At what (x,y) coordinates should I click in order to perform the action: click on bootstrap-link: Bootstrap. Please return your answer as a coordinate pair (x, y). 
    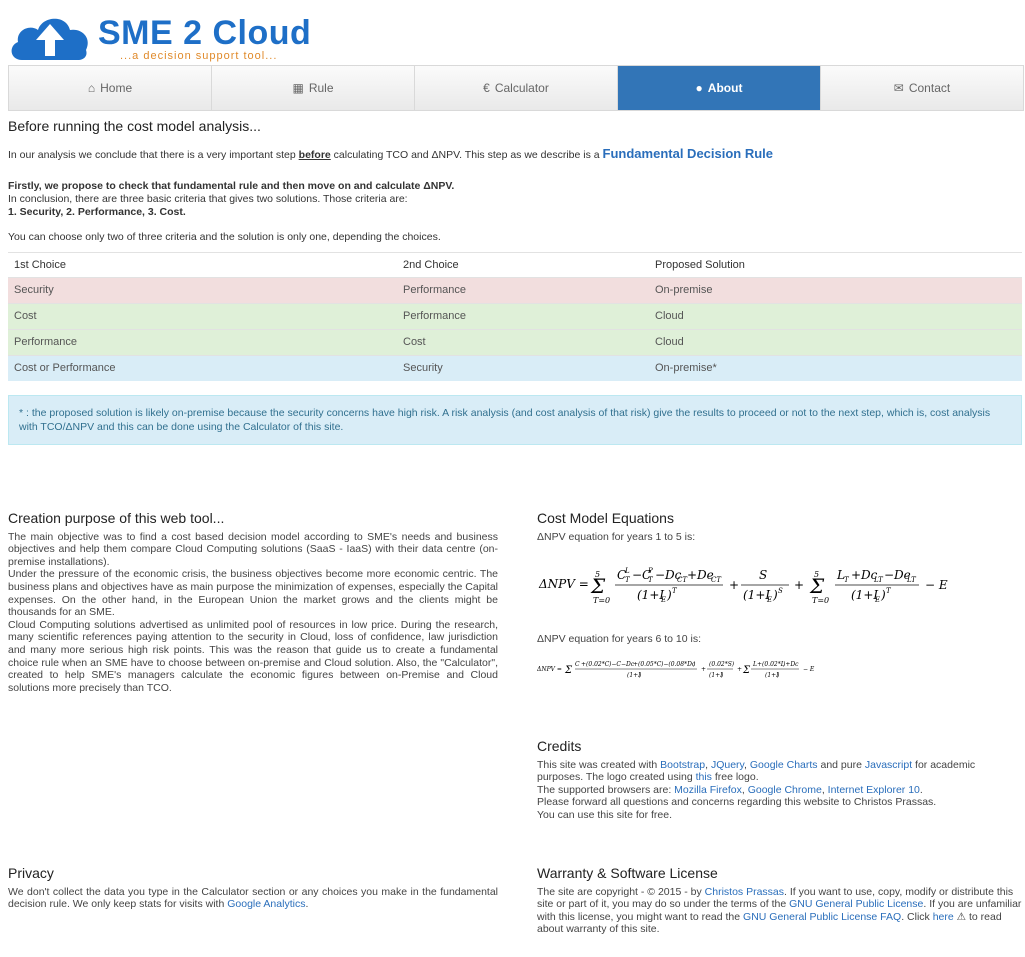
    Looking at the image, I should click on (682, 765).